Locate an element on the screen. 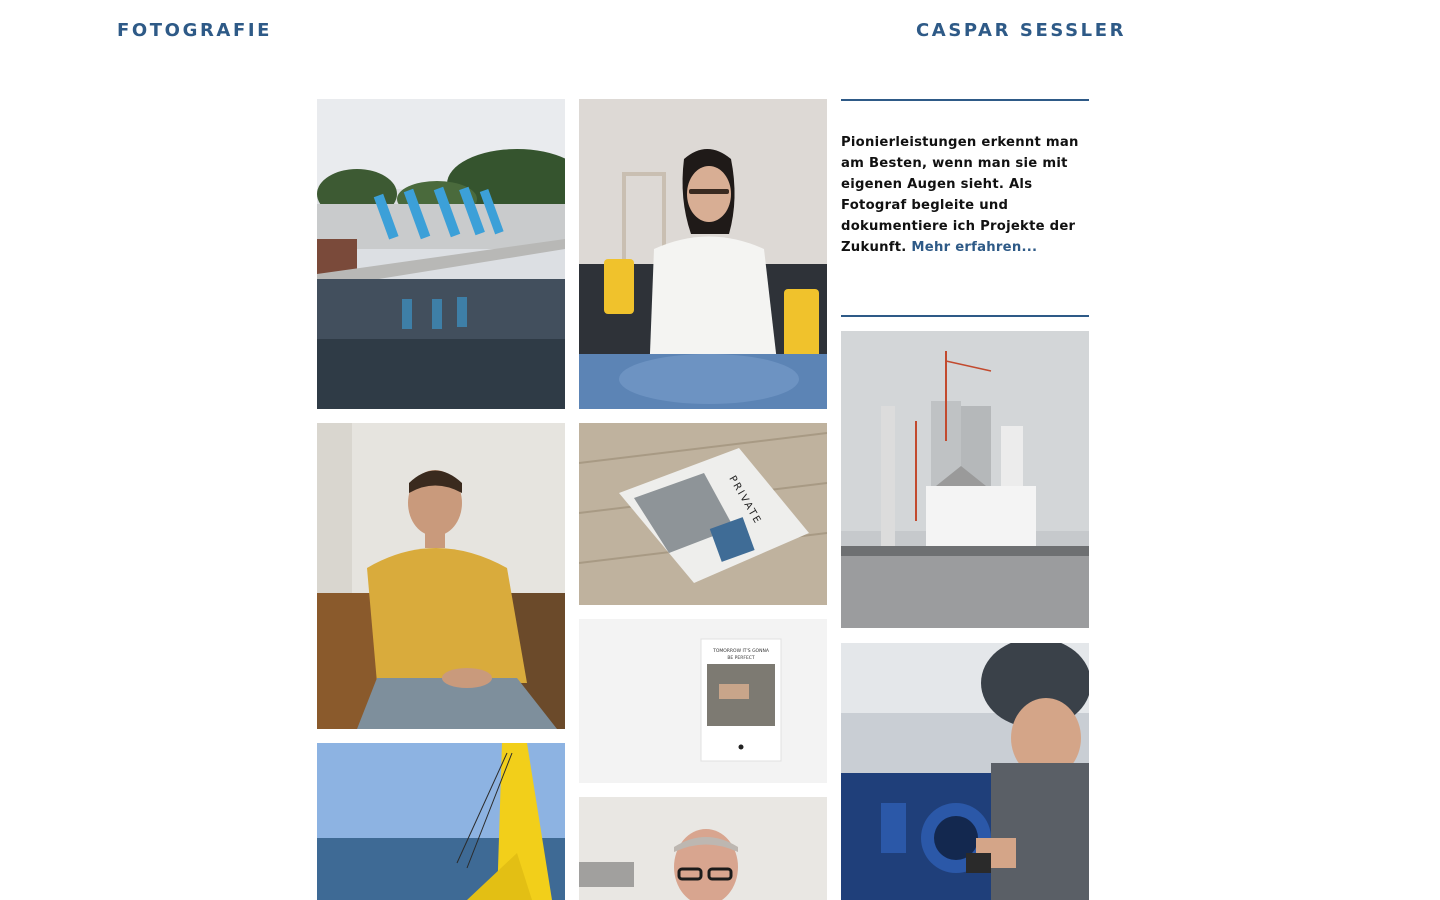 This screenshot has height=900, width=1440. photo-book-on-white: TOMORROW IT'S GONNA BE PERFECT is located at coordinates (703, 701).